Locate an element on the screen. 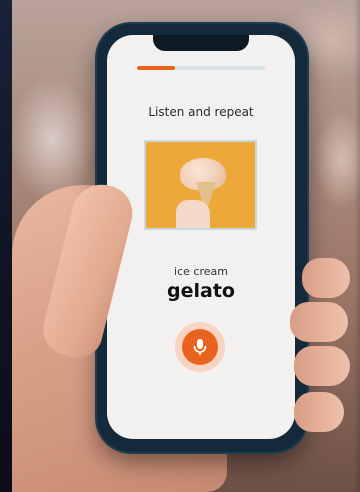  record-button is located at coordinates (200, 347).